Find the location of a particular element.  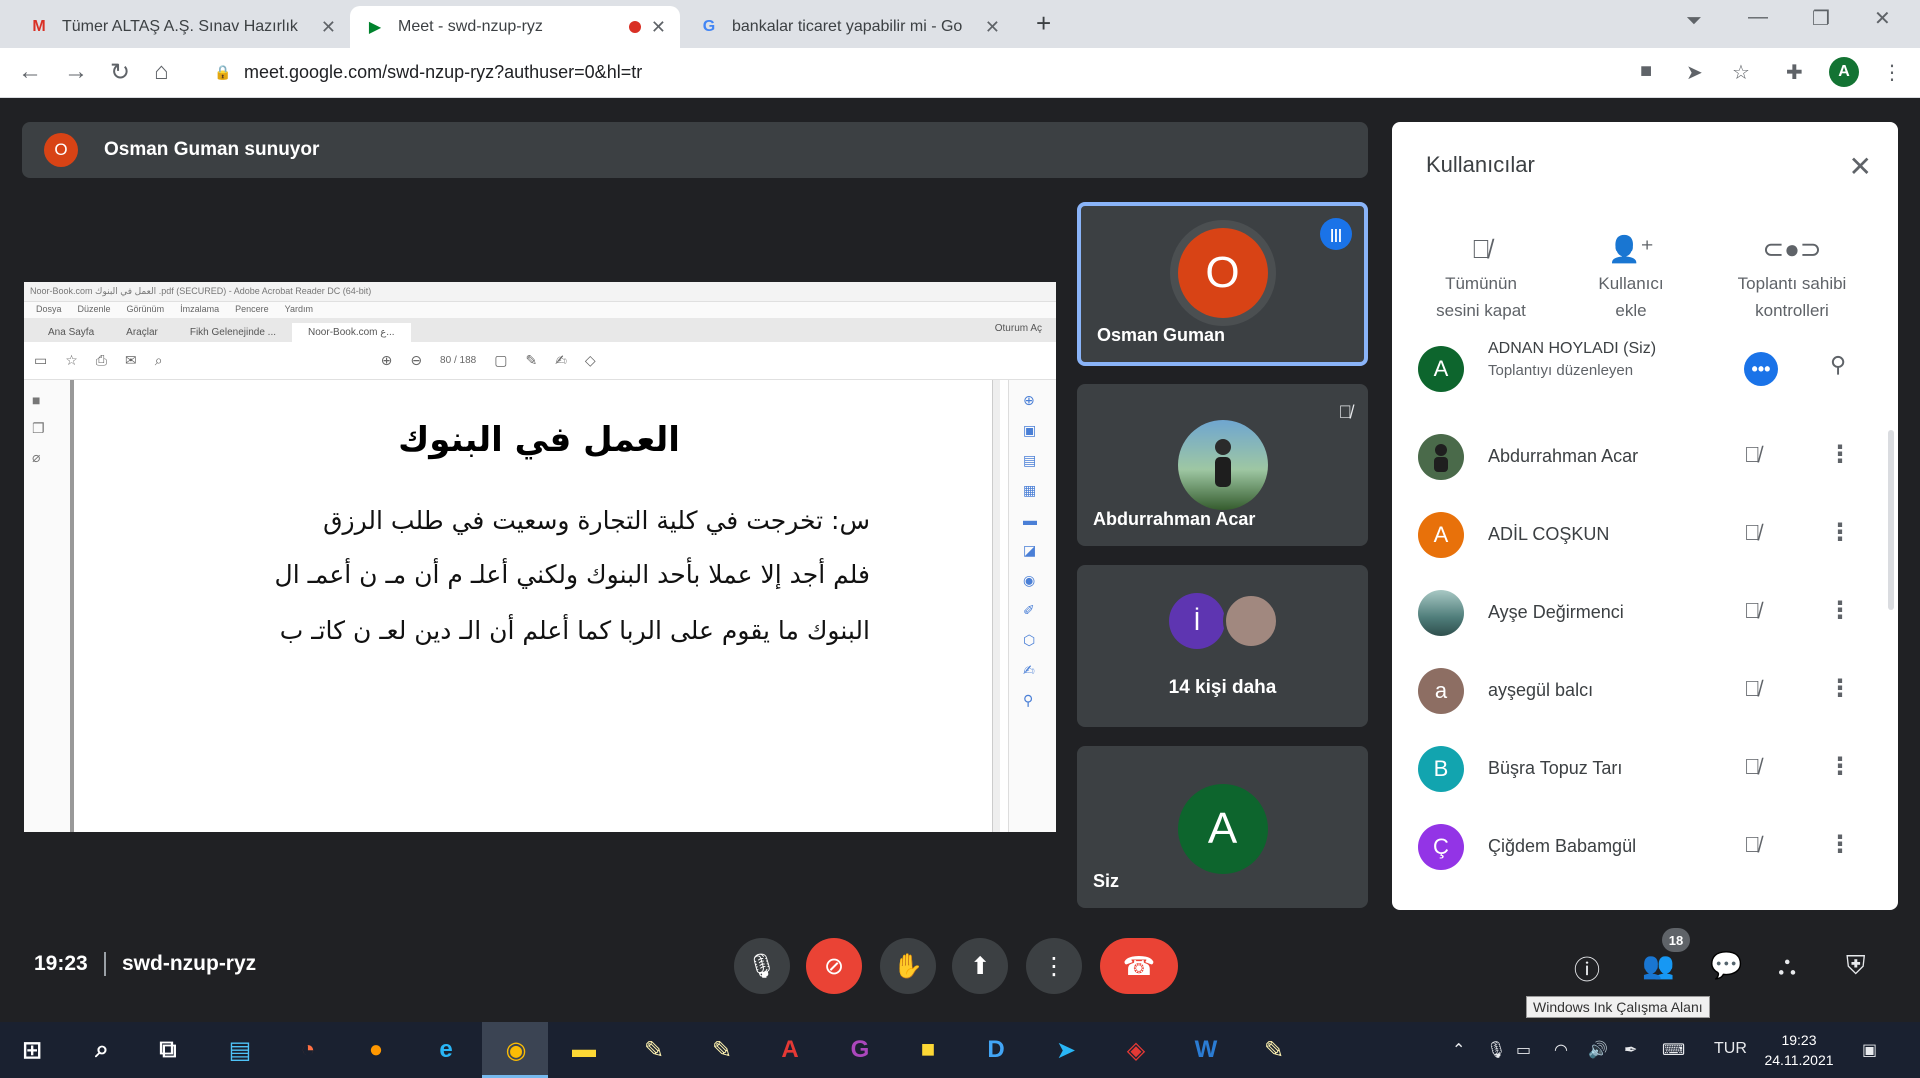

present-button: ⬆ is located at coordinates (980, 966).